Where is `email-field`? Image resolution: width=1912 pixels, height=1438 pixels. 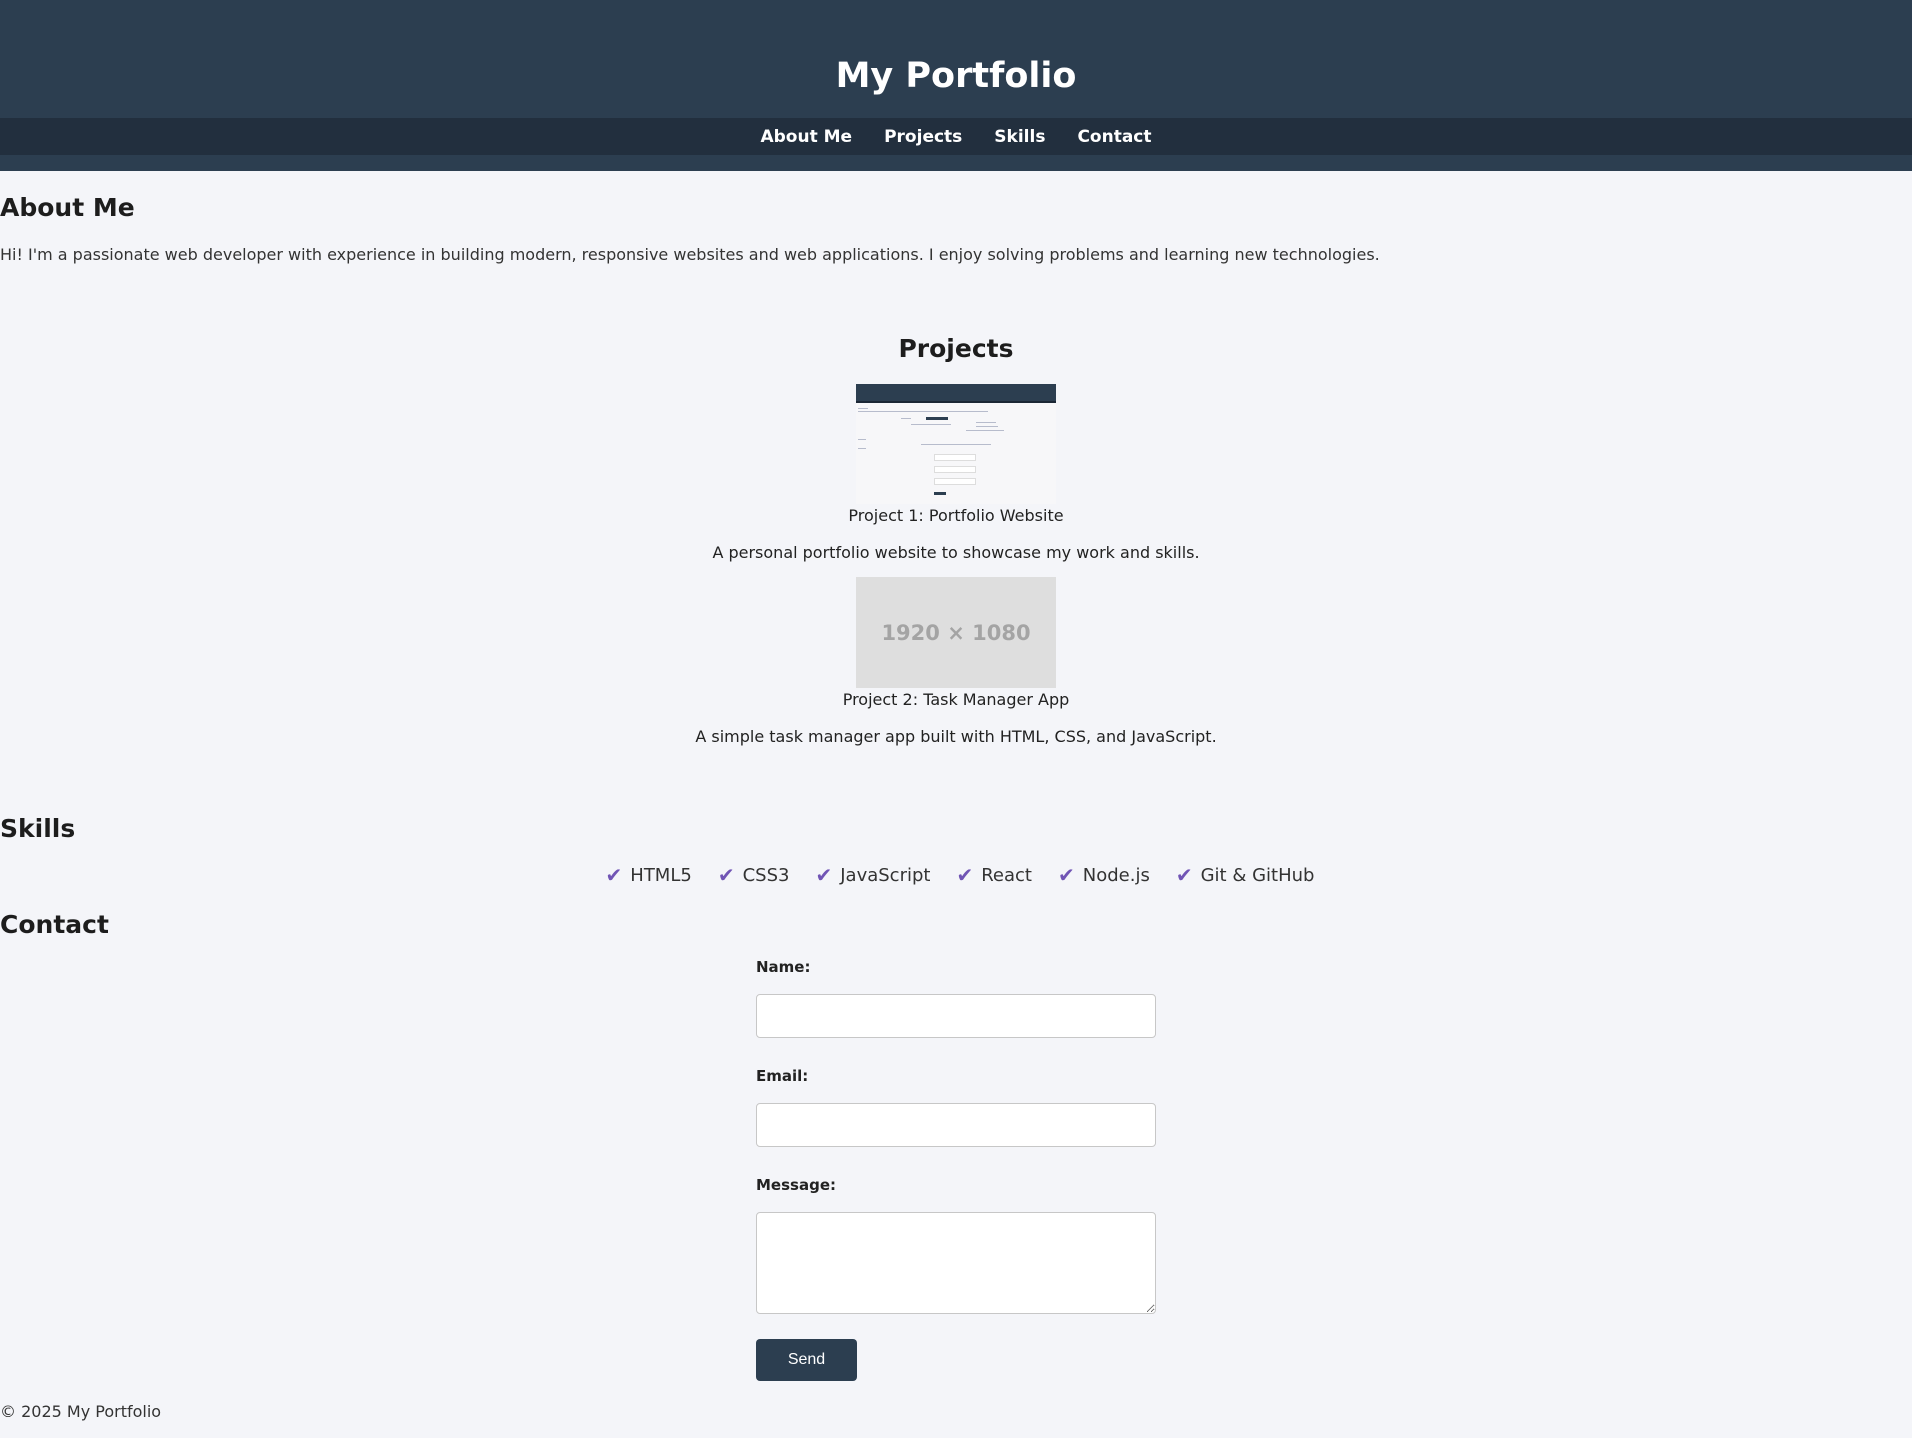
email-field is located at coordinates (956, 1125).